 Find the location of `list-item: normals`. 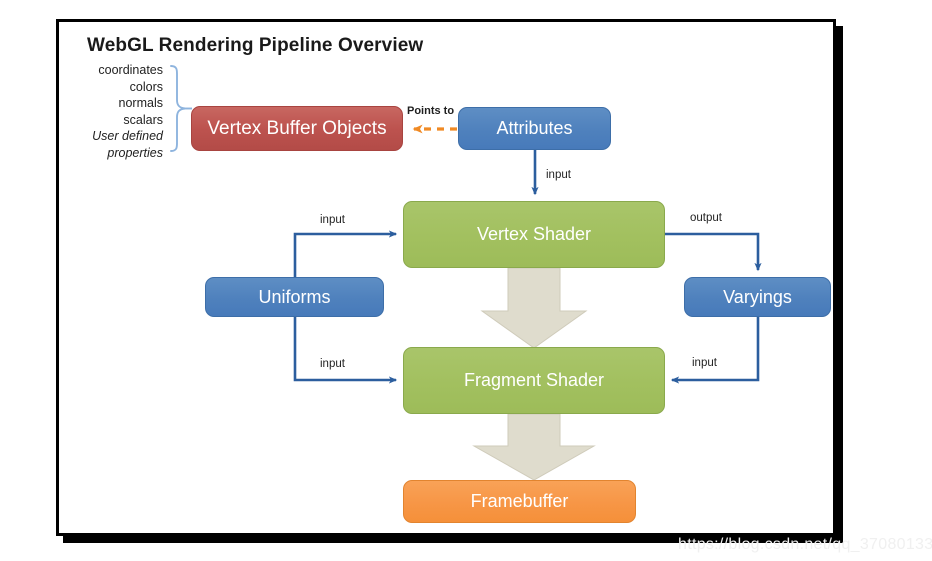

list-item: normals is located at coordinates (140, 103).